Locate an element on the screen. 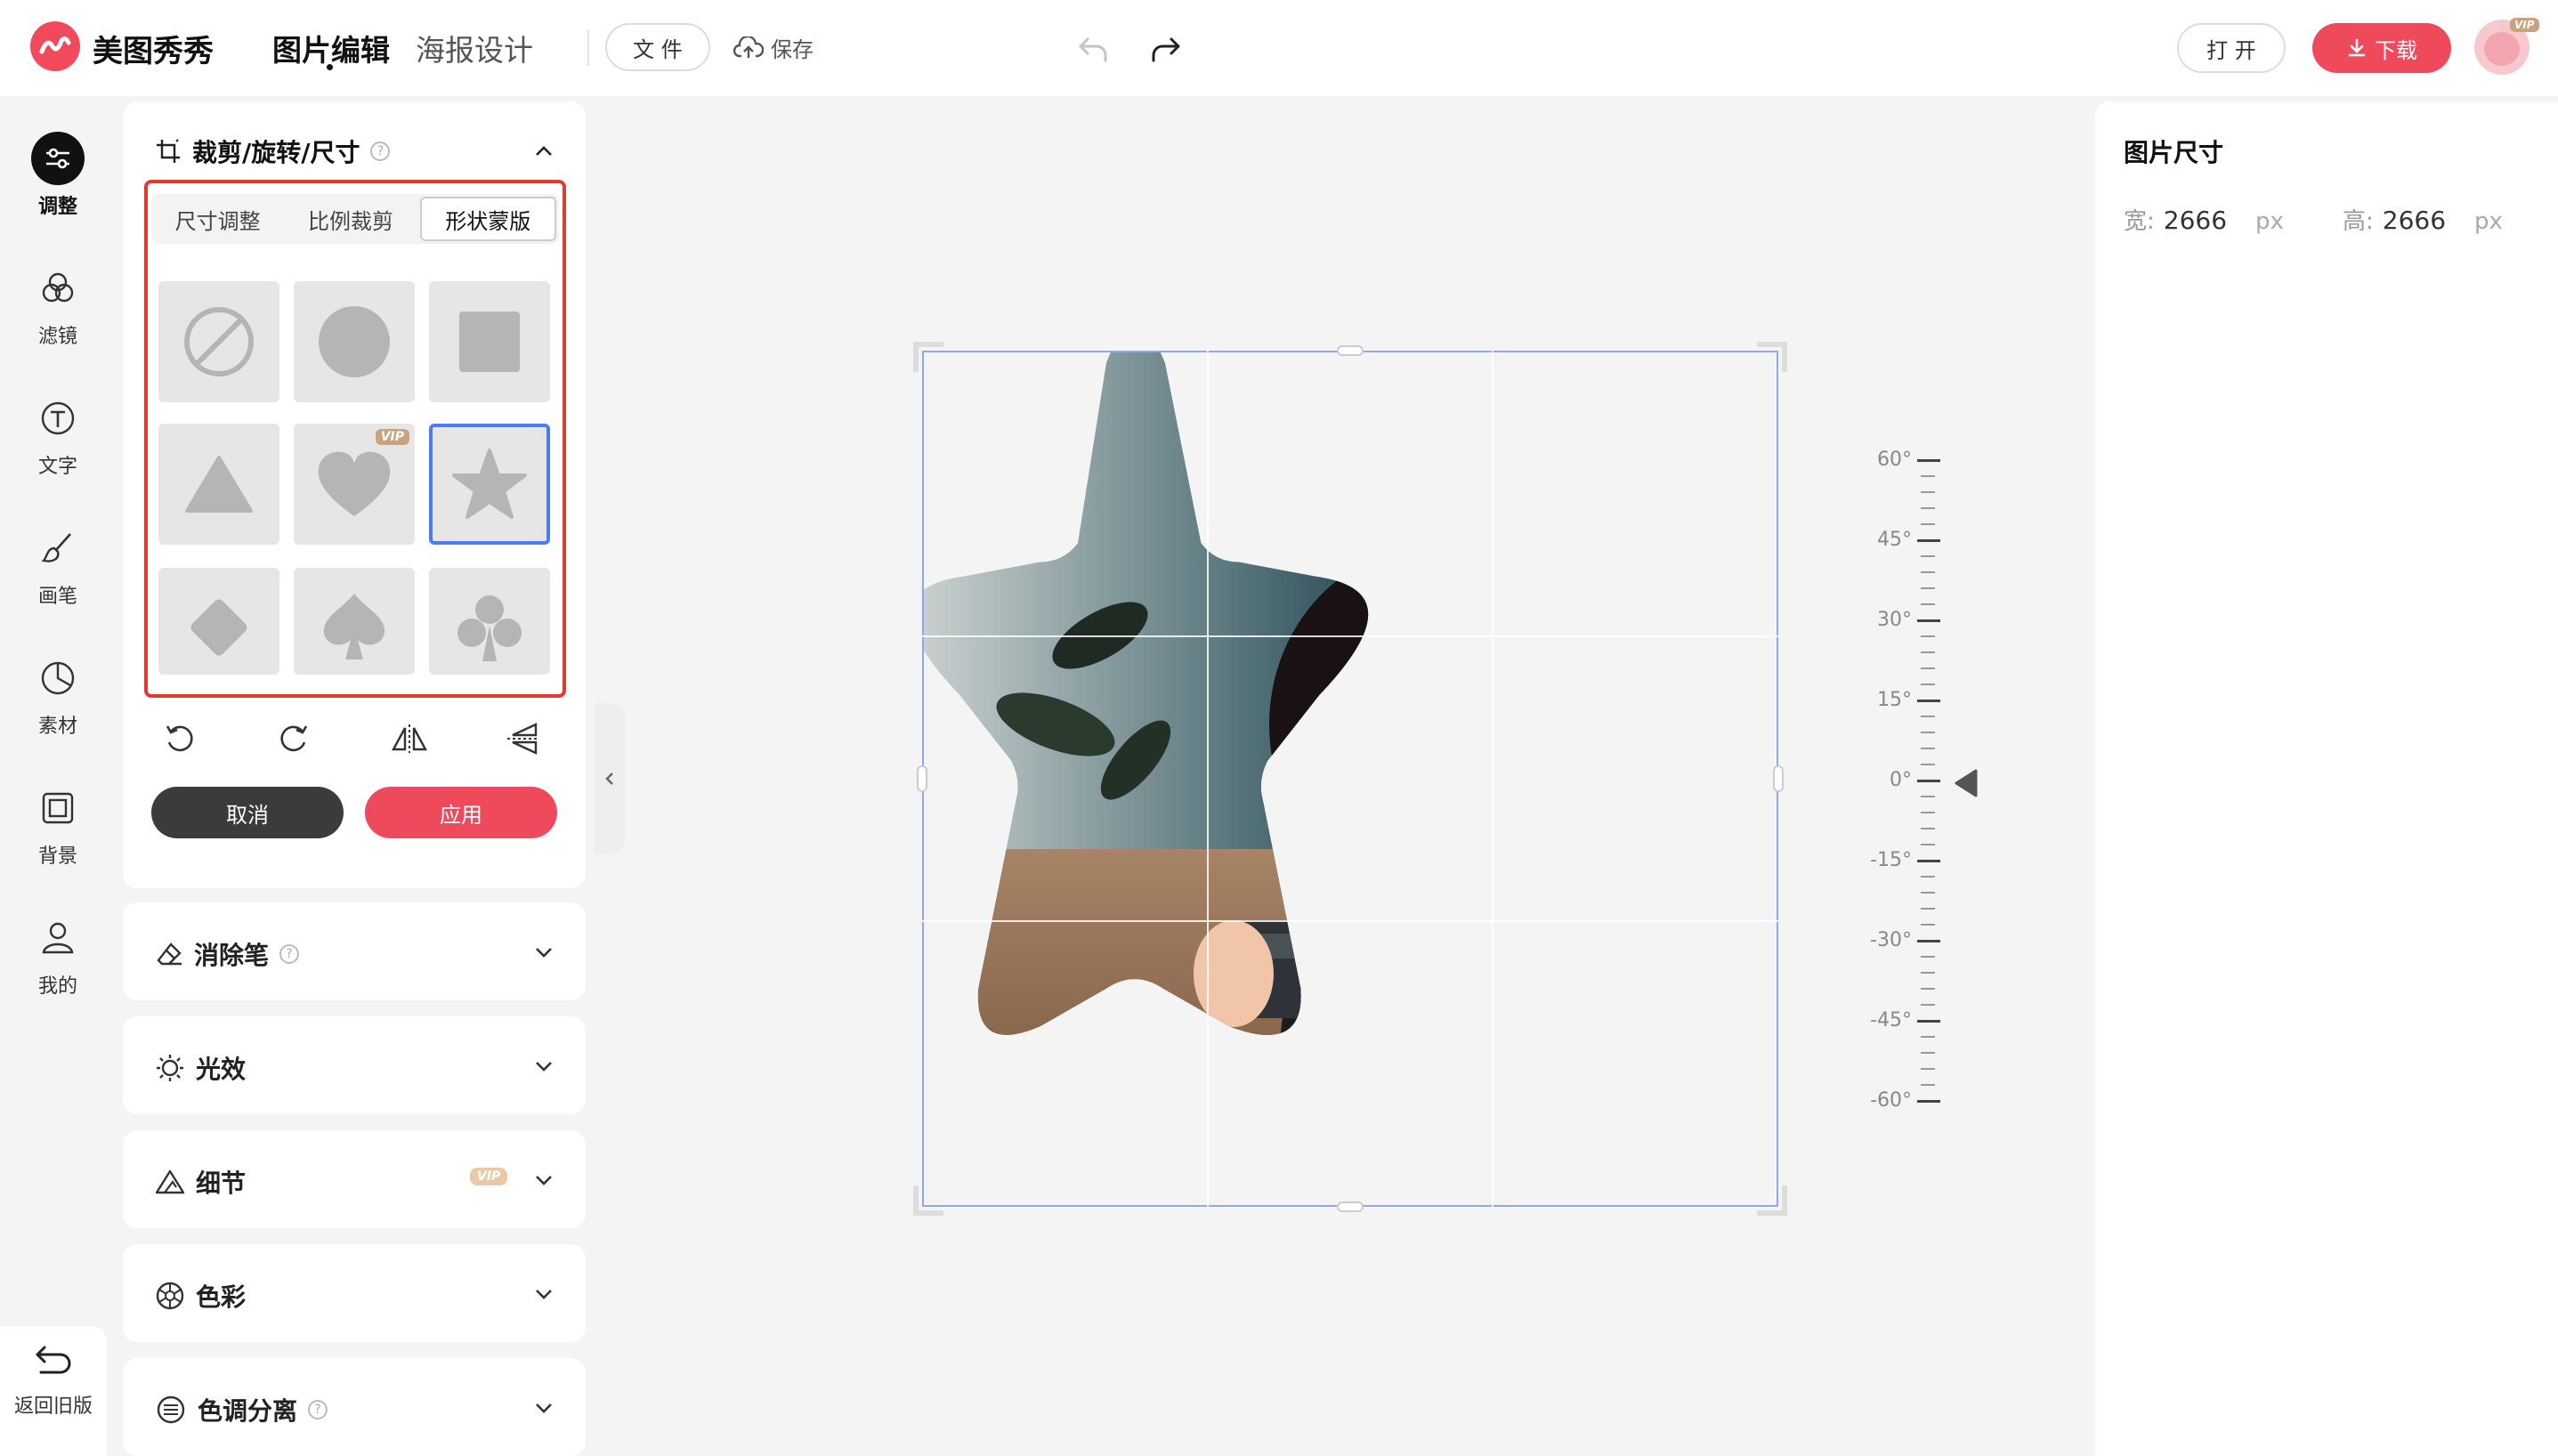  background-icon is located at coordinates (58, 808).